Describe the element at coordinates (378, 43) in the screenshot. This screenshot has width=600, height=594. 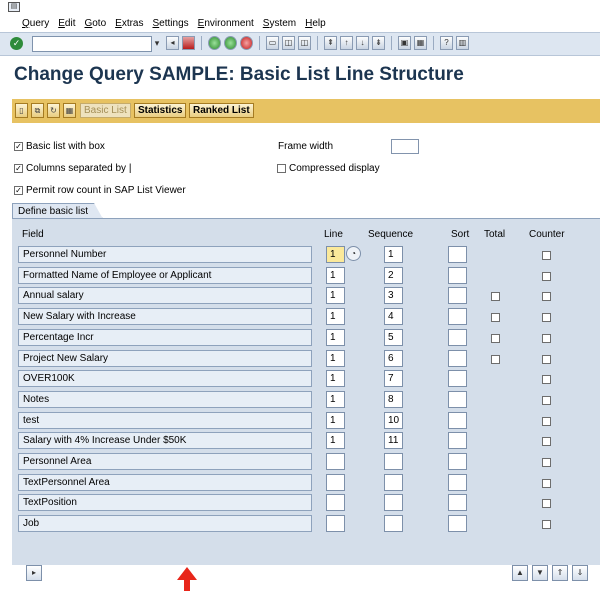
I see `last-page-icon: ⇟` at that location.